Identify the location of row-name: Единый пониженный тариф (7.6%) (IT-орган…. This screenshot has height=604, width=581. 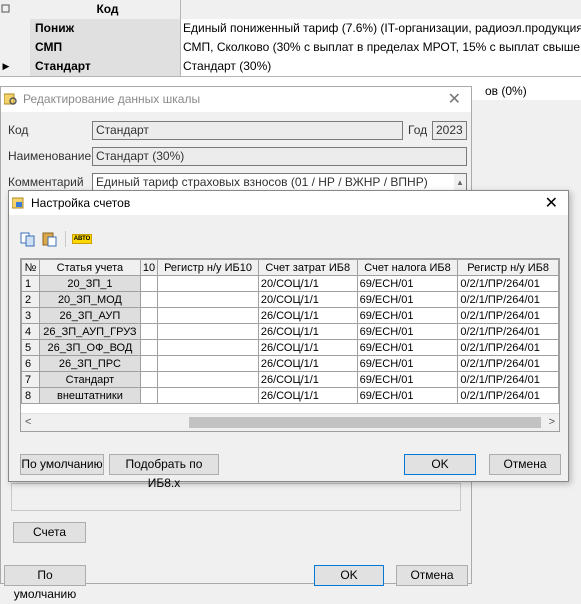
(381, 28).